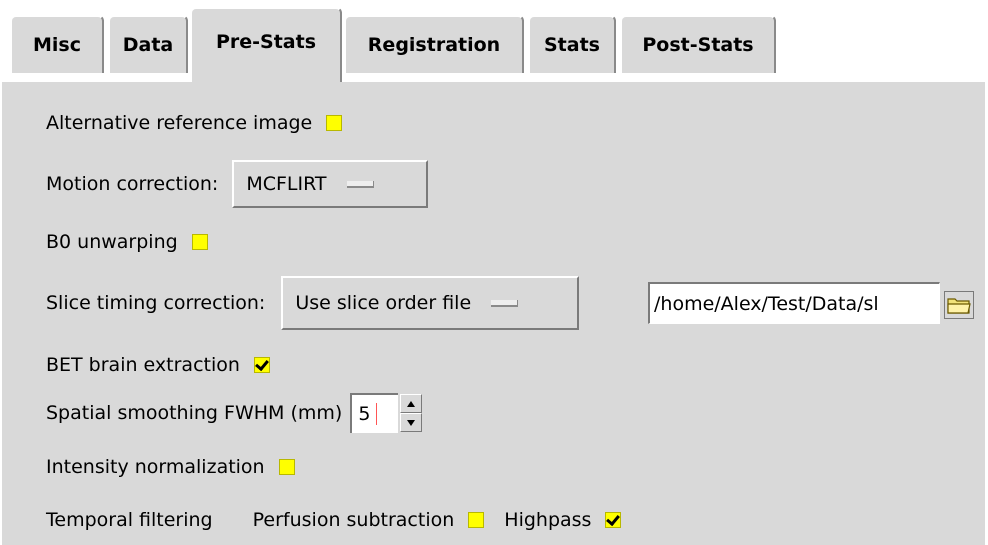  Describe the element at coordinates (199, 242) in the screenshot. I see `b0-checkbox` at that location.